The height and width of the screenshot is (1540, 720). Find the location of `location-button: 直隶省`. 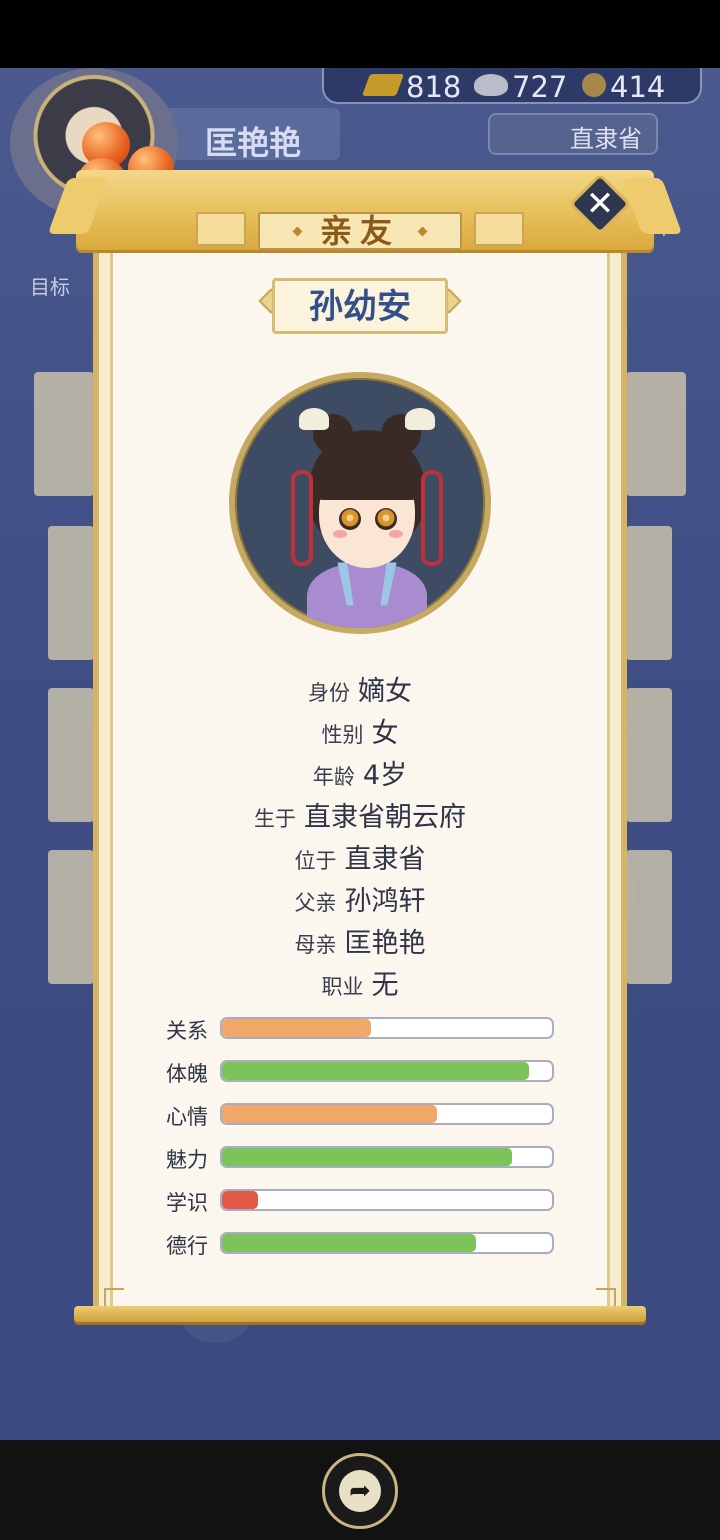

location-button: 直隶省 is located at coordinates (573, 134).